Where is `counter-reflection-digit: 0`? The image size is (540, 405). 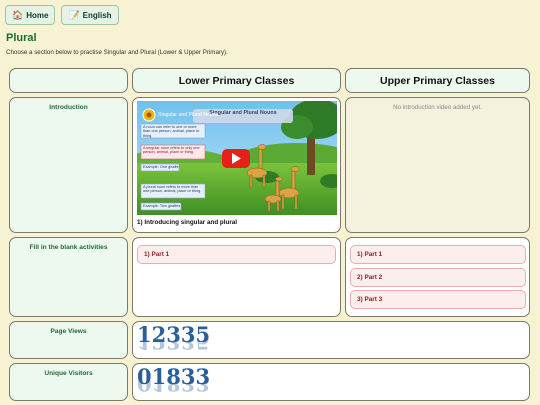
counter-reflection-digit: 0 is located at coordinates (144, 388).